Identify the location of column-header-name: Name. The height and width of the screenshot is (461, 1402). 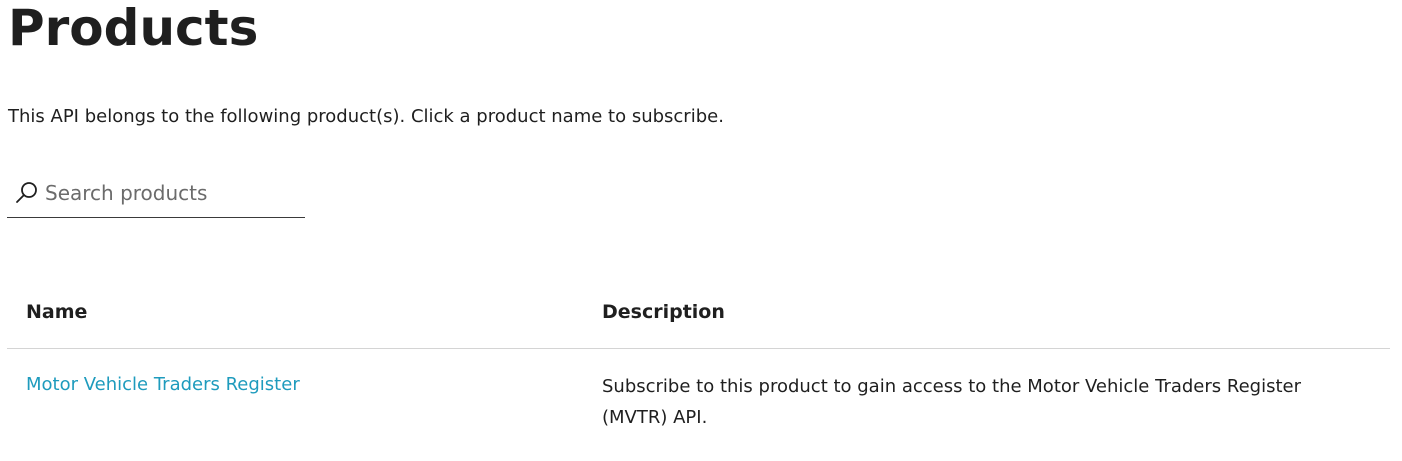
(56, 312).